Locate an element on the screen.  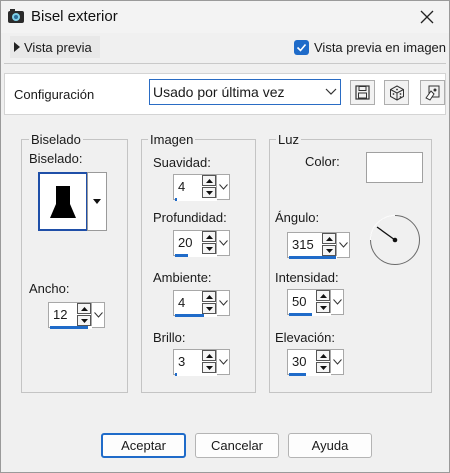
preview-on-image-checkbox: Vista previa en imagen is located at coordinates (370, 47).